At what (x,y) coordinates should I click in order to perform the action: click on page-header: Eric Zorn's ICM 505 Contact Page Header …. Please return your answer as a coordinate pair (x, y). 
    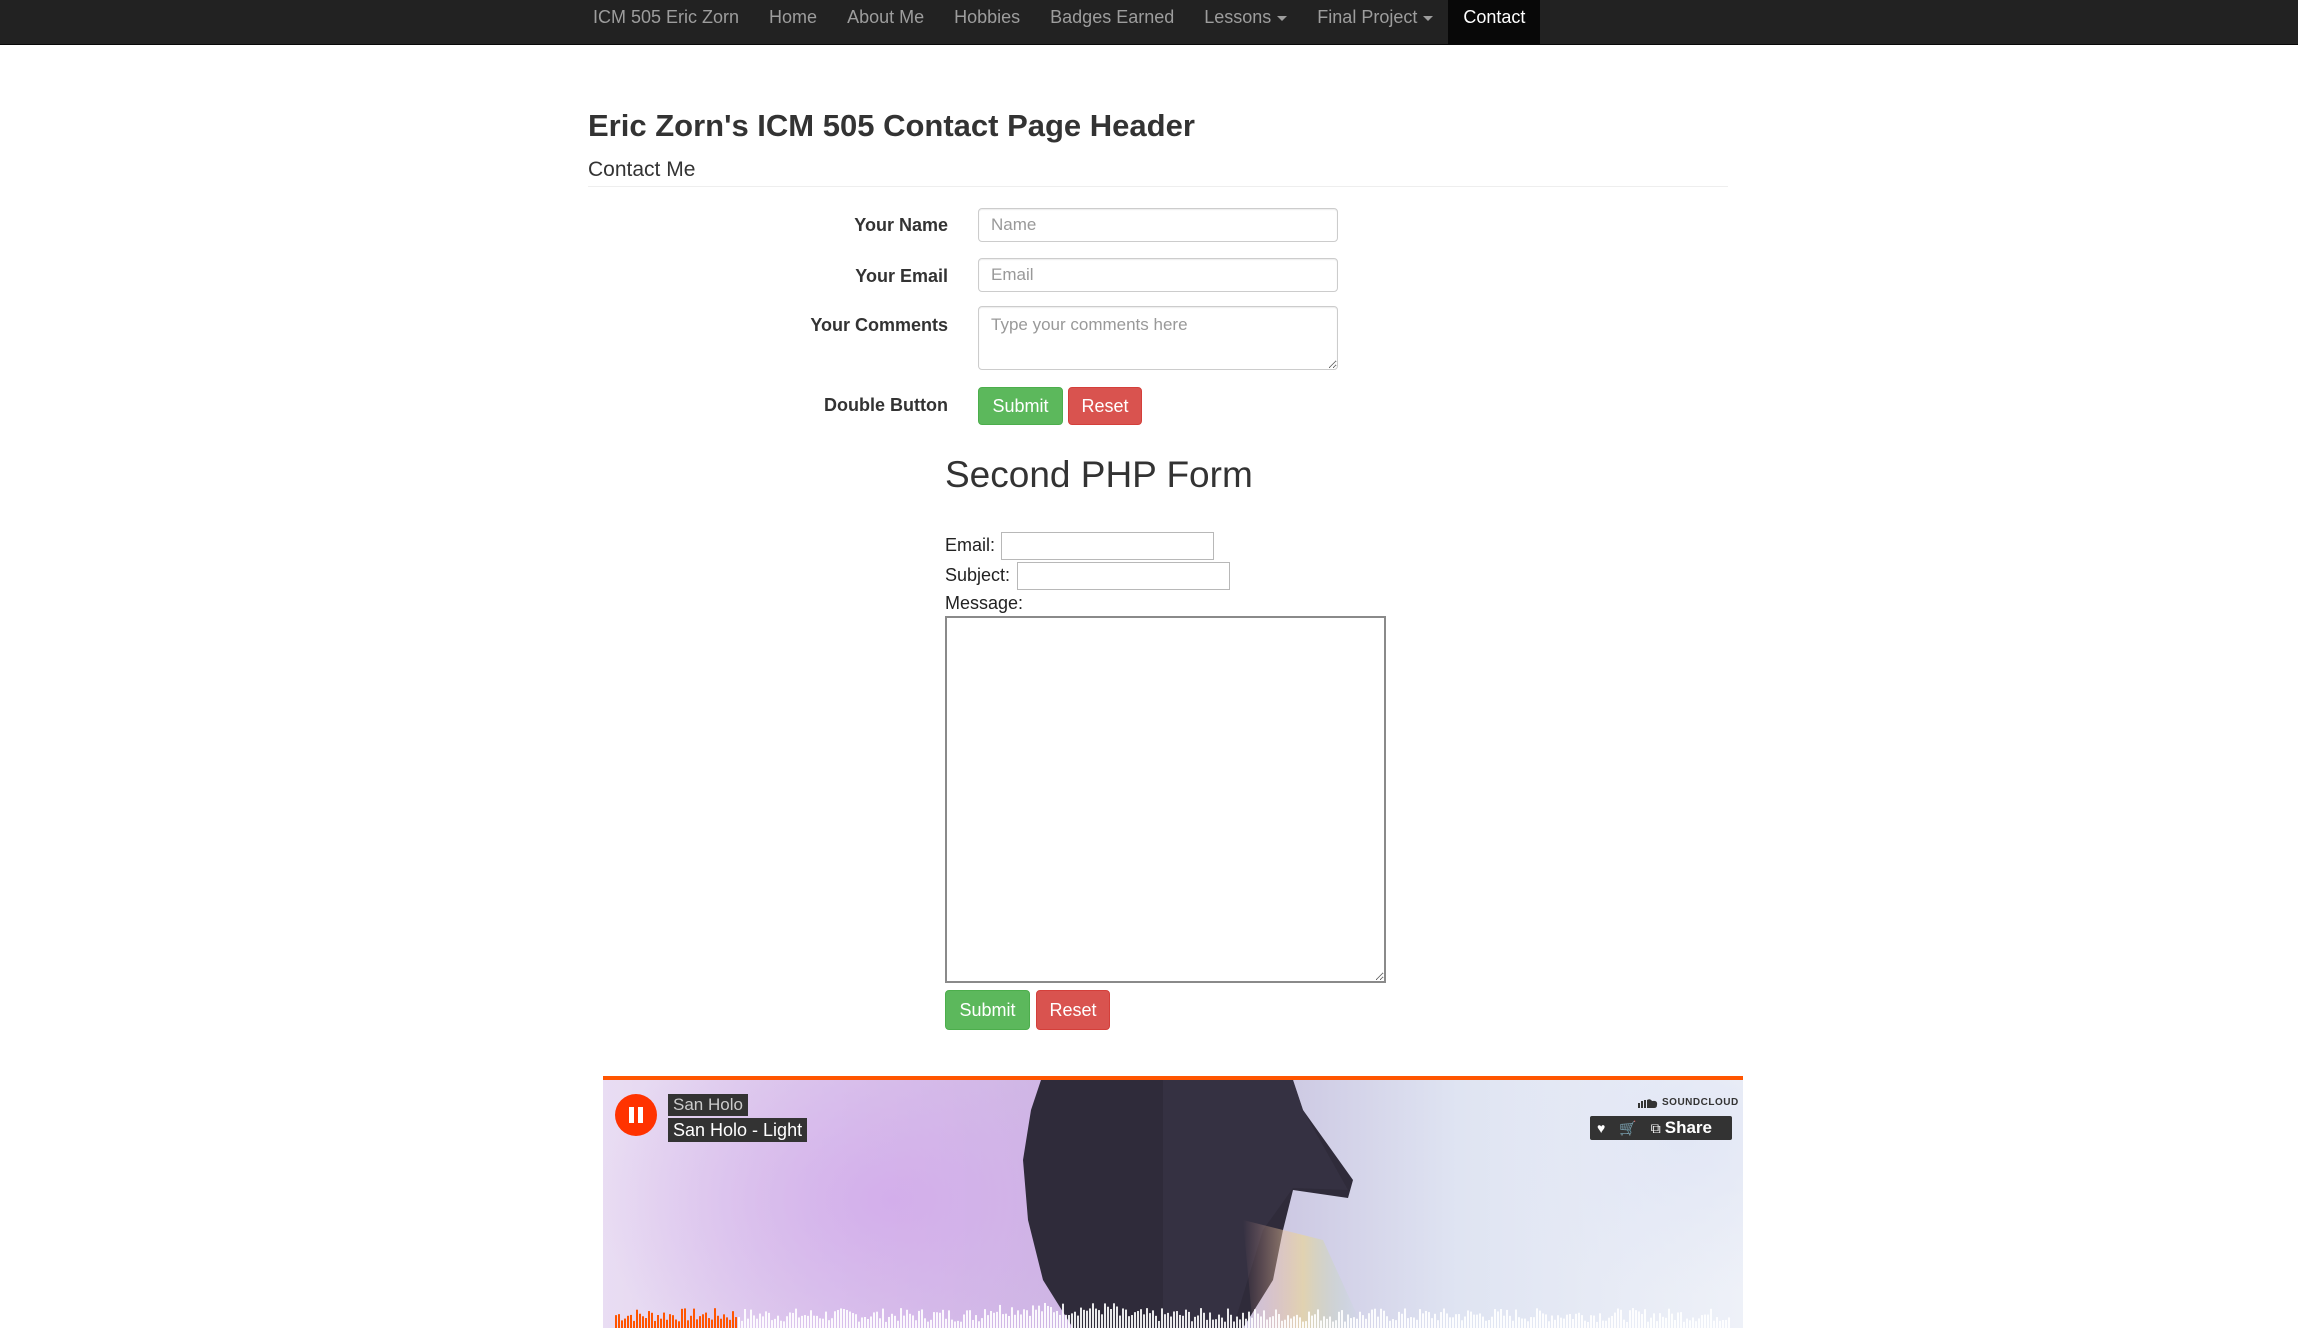
    Looking at the image, I should click on (1158, 147).